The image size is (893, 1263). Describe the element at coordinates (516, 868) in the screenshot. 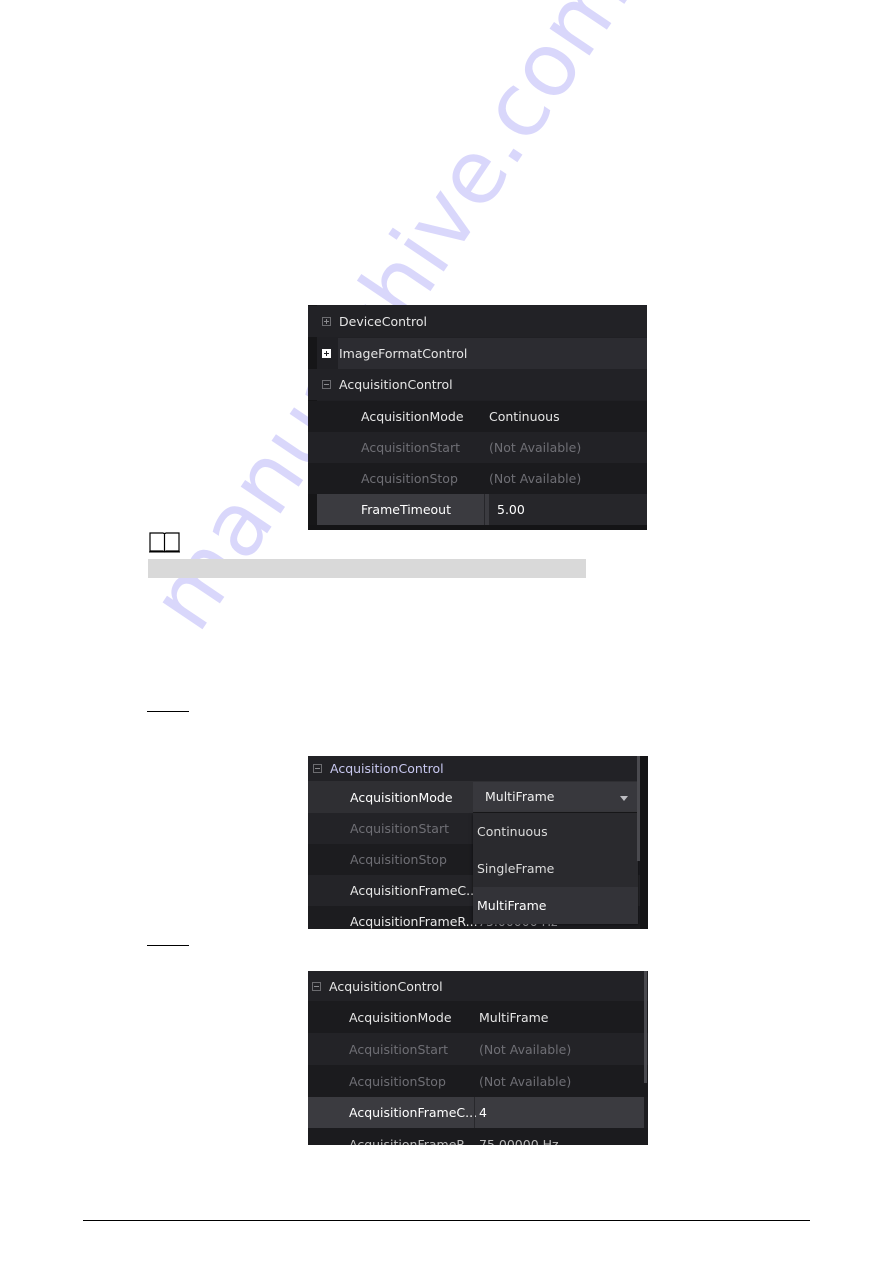

I see `option-label: SingleFrame` at that location.